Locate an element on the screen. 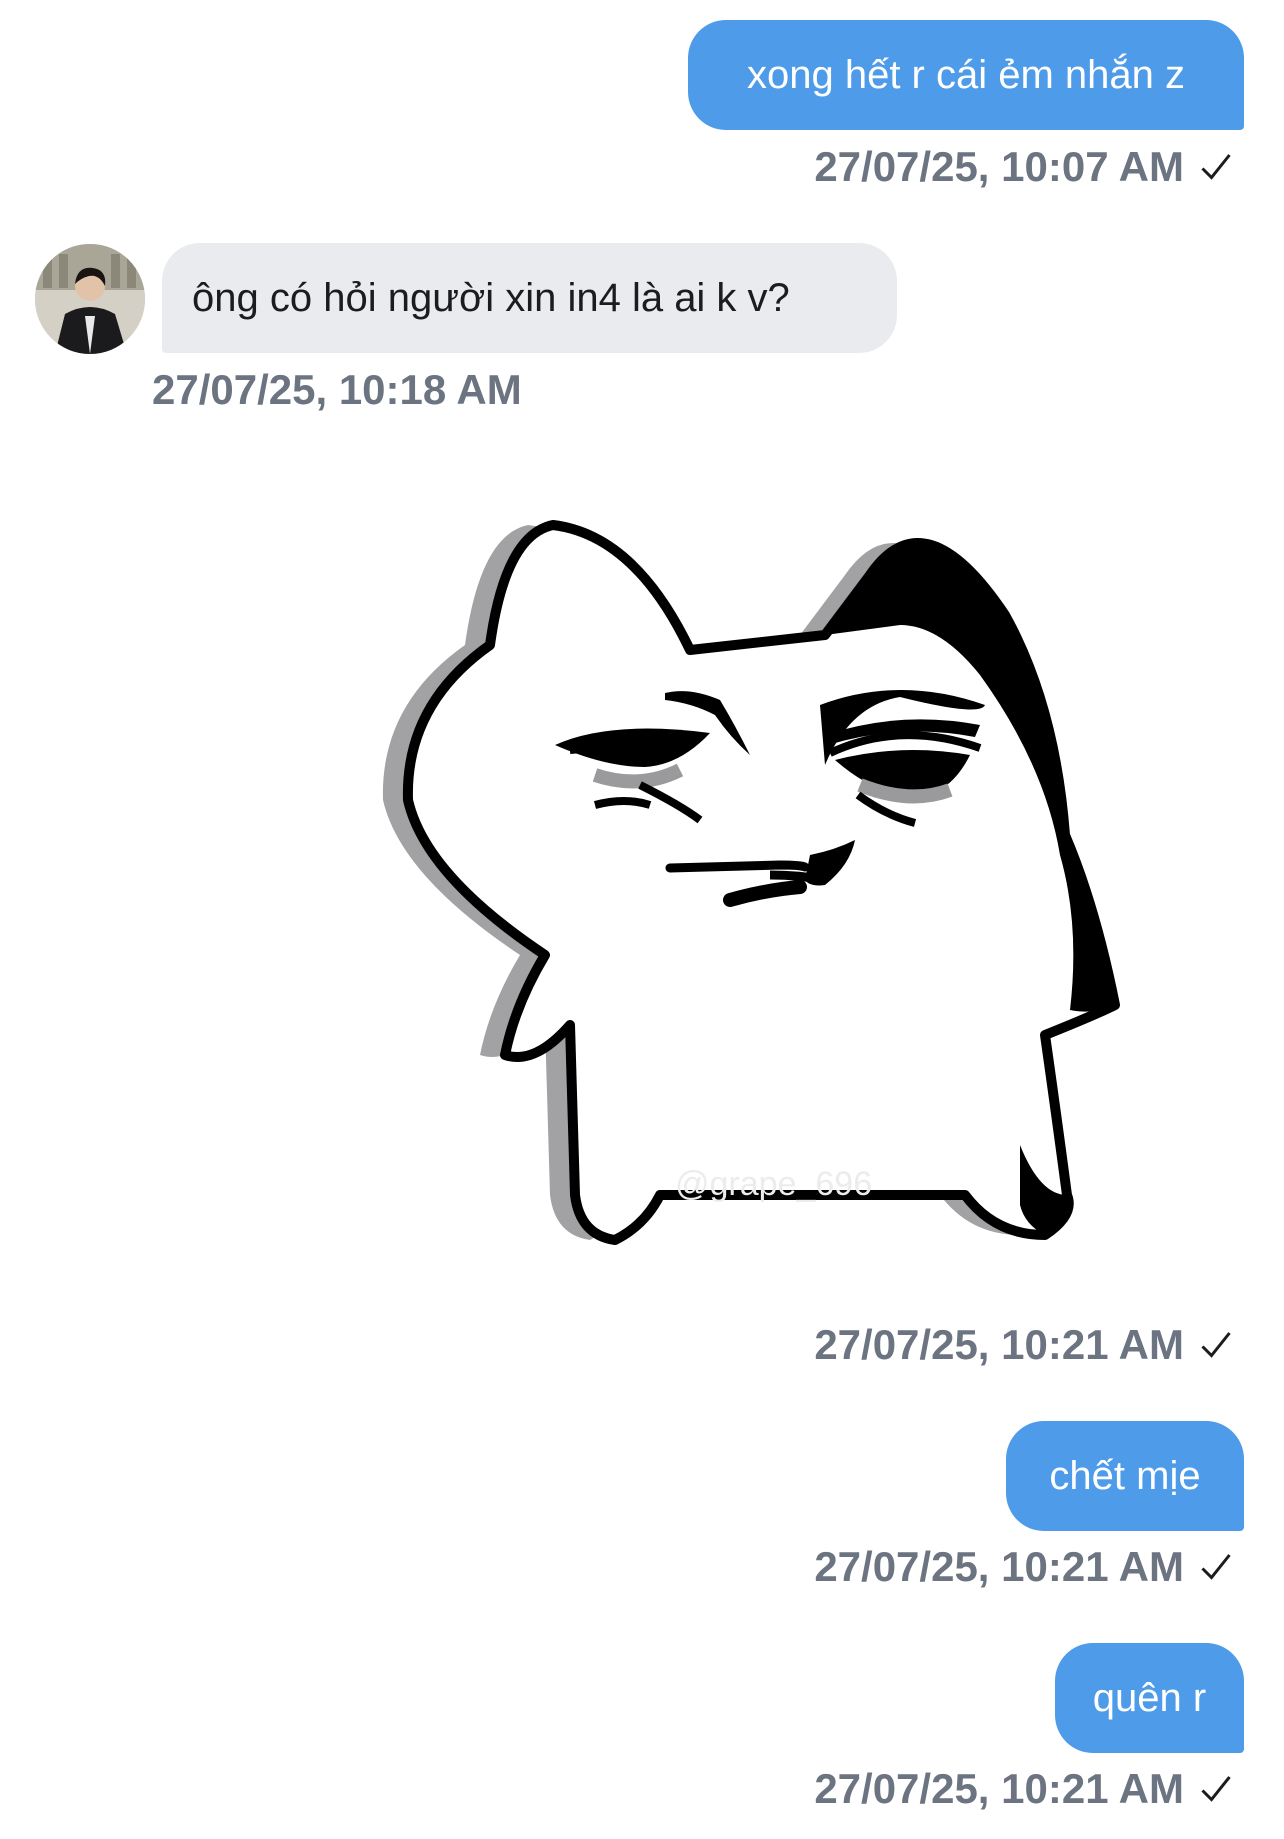  message-text: chết mịe is located at coordinates (1125, 1476).